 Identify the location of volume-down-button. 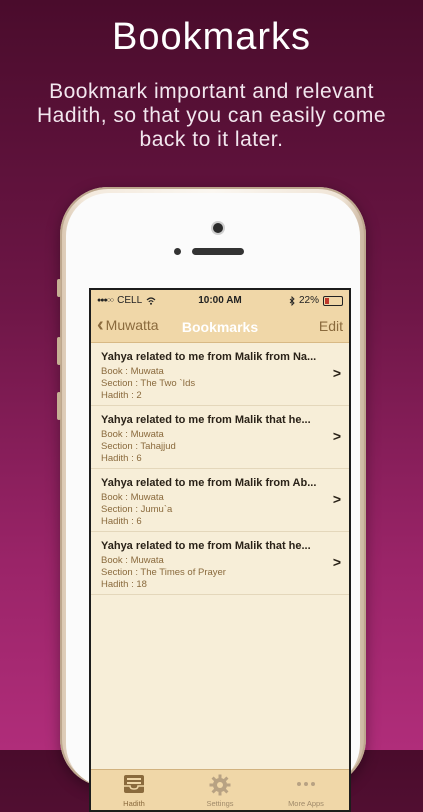
(59, 406).